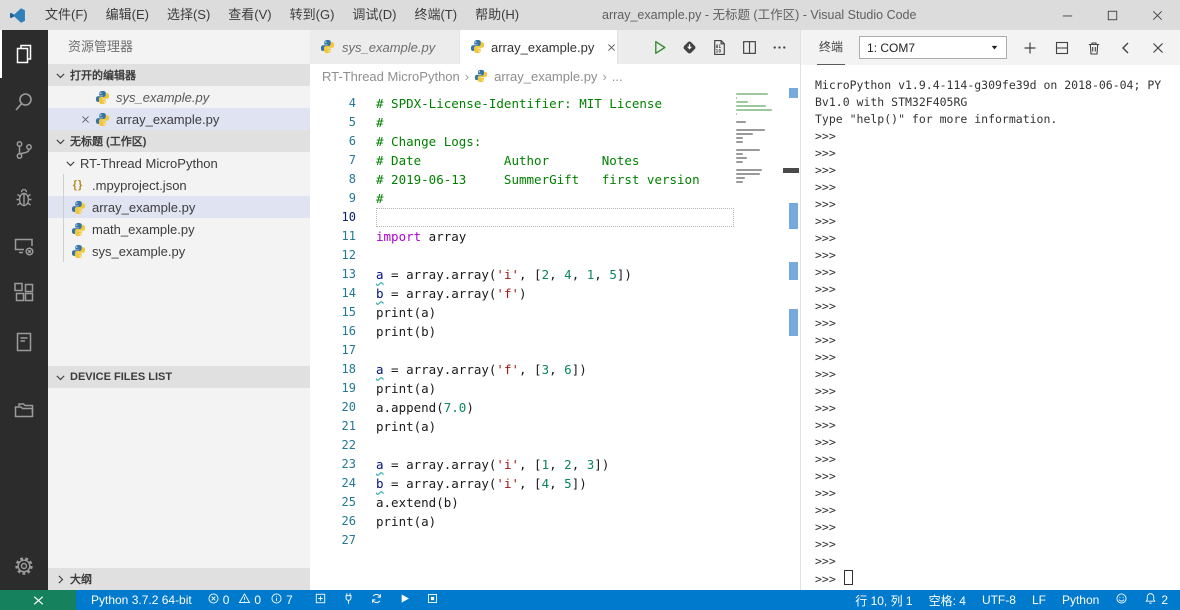 The height and width of the screenshot is (610, 1180). I want to click on encoding: UTF-8, so click(999, 600).